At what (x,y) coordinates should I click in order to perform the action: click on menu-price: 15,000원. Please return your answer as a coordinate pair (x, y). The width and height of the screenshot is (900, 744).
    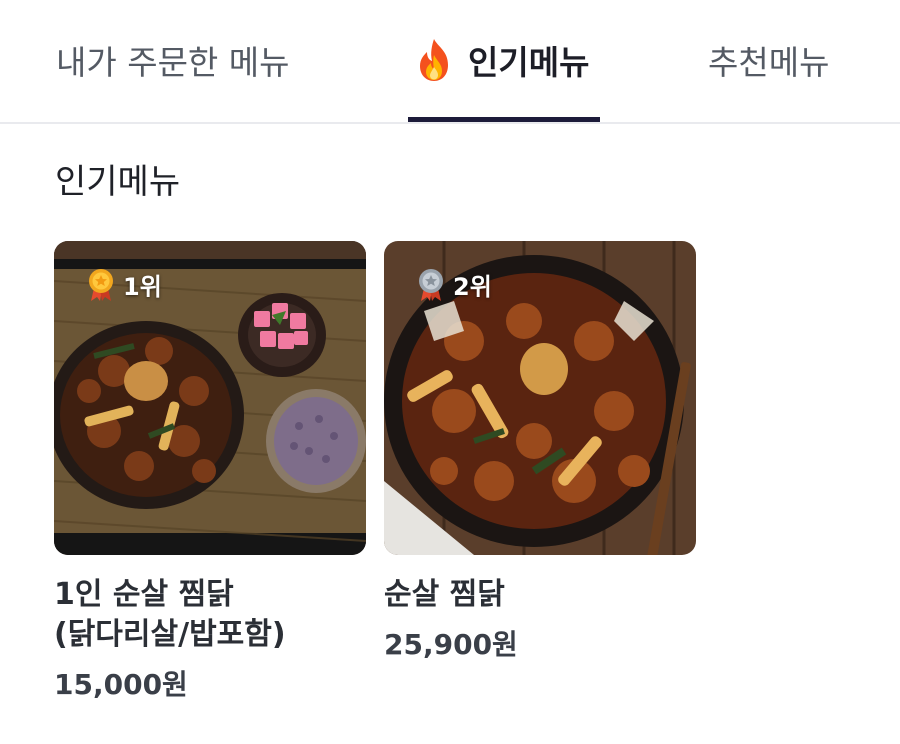
    Looking at the image, I should click on (121, 684).